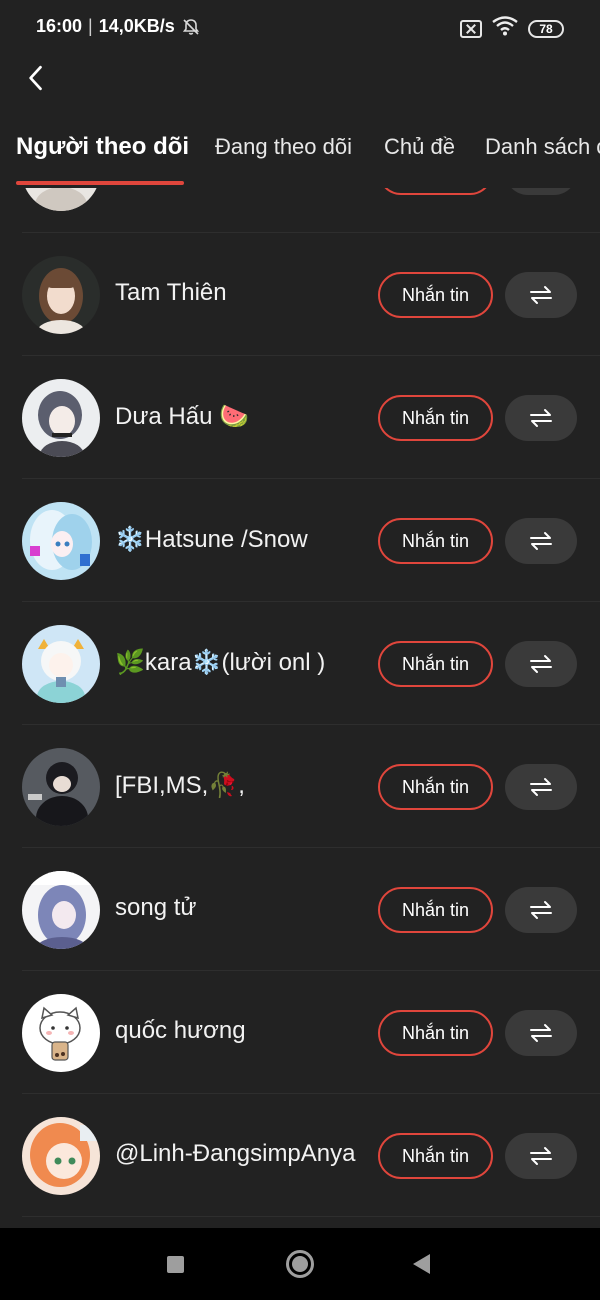 This screenshot has height=1300, width=600. I want to click on list-item: 🌿kara❄️(lười onl ) Nhắn tin, so click(300, 663).